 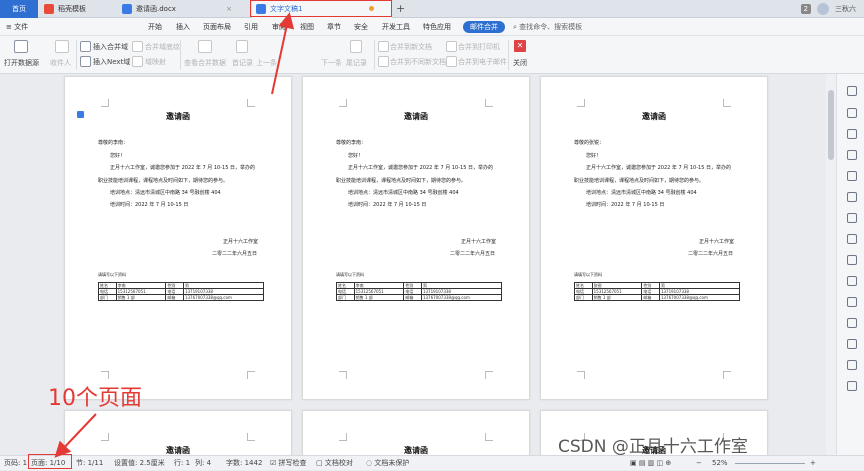 I want to click on word-count: 字数: 1442, so click(x=244, y=463).